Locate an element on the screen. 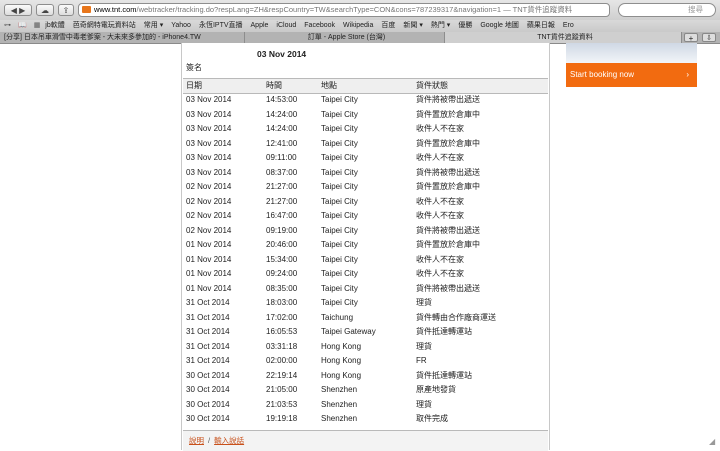 The image size is (720, 451). bookmark-item: 常用 ▾ is located at coordinates (153, 26).